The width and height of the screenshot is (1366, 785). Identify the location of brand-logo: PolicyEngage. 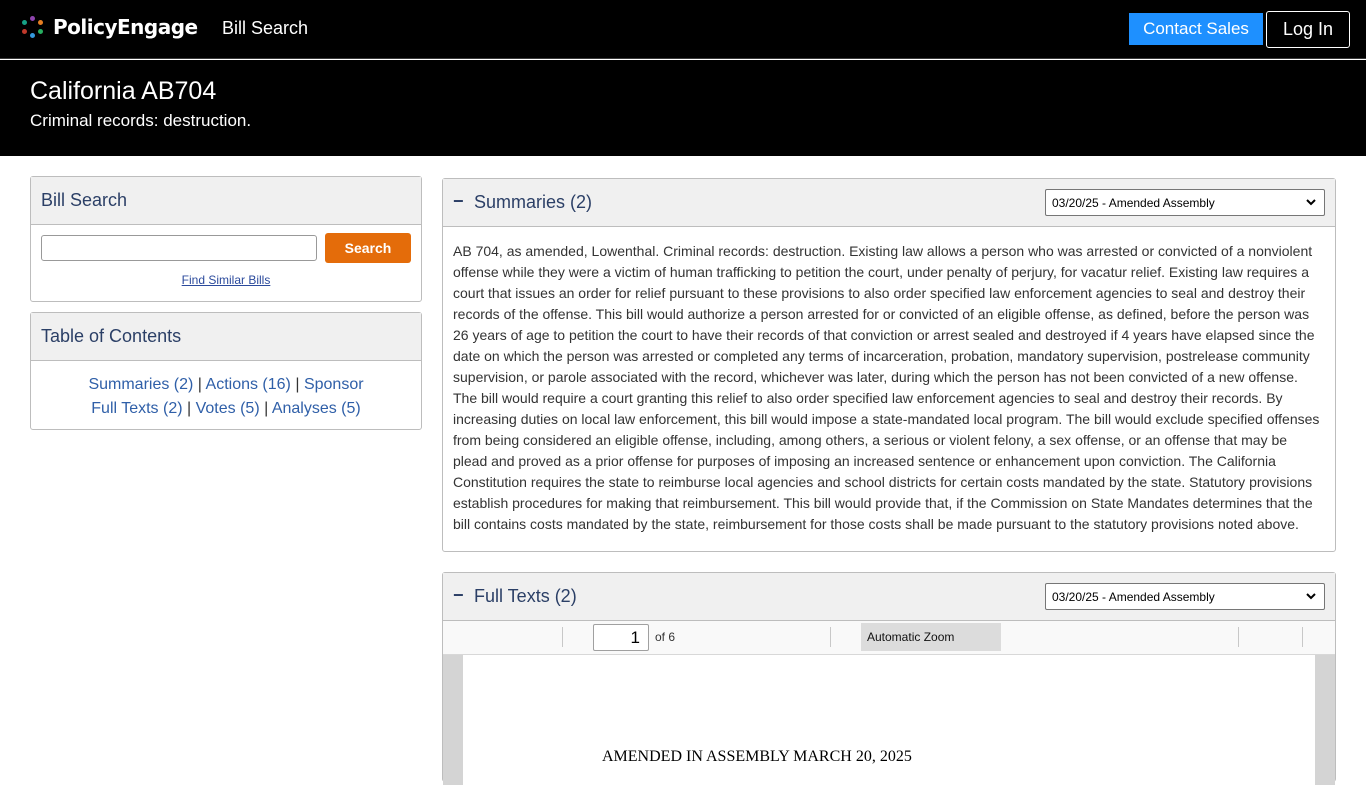
(110, 27).